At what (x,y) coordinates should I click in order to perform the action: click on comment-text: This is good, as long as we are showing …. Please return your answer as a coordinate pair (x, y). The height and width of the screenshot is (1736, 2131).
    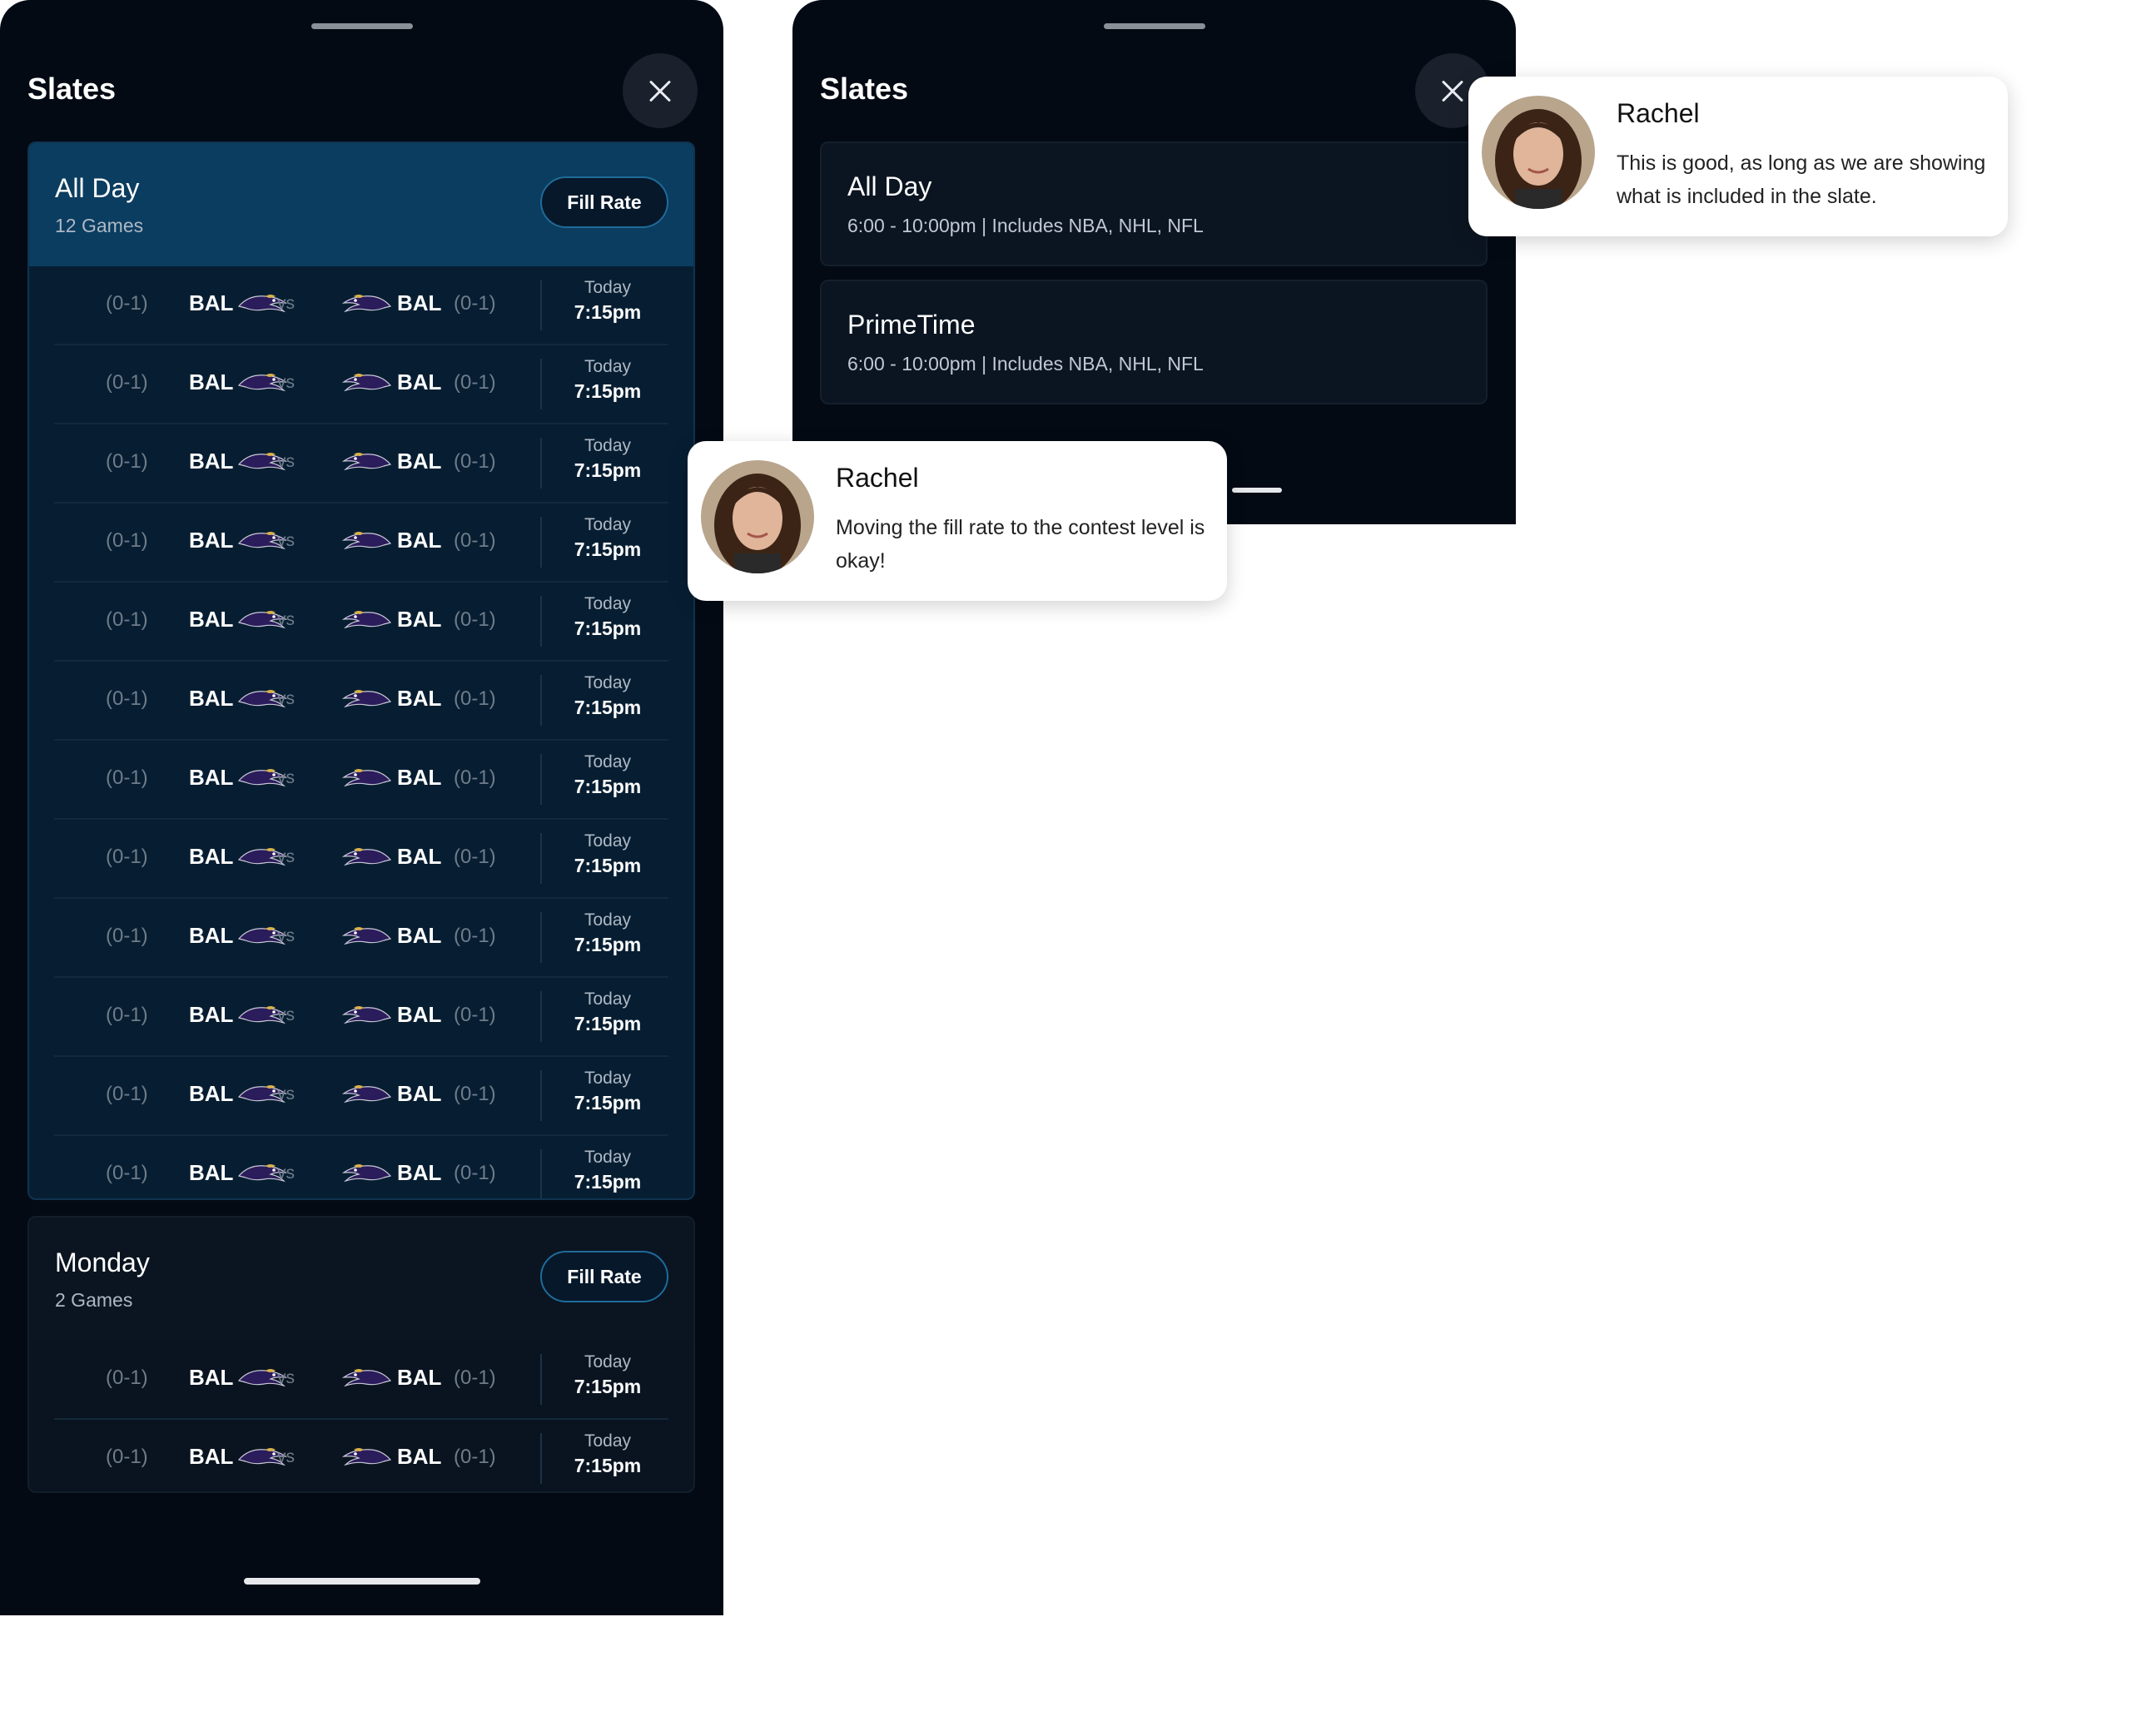
    Looking at the image, I should click on (1801, 179).